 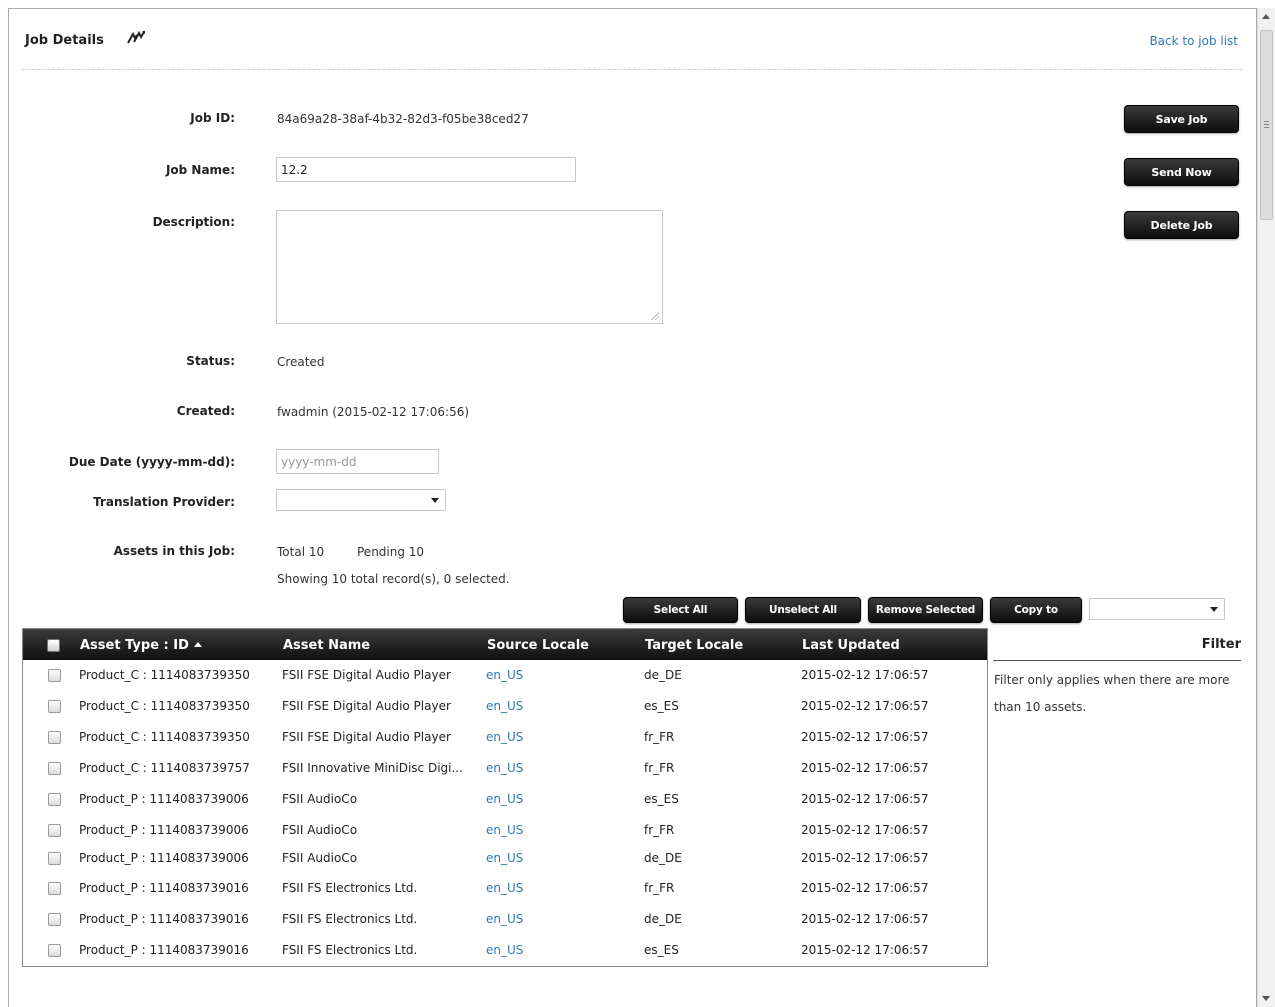 I want to click on remove-selected-button: Remove Selected, so click(x=925, y=610).